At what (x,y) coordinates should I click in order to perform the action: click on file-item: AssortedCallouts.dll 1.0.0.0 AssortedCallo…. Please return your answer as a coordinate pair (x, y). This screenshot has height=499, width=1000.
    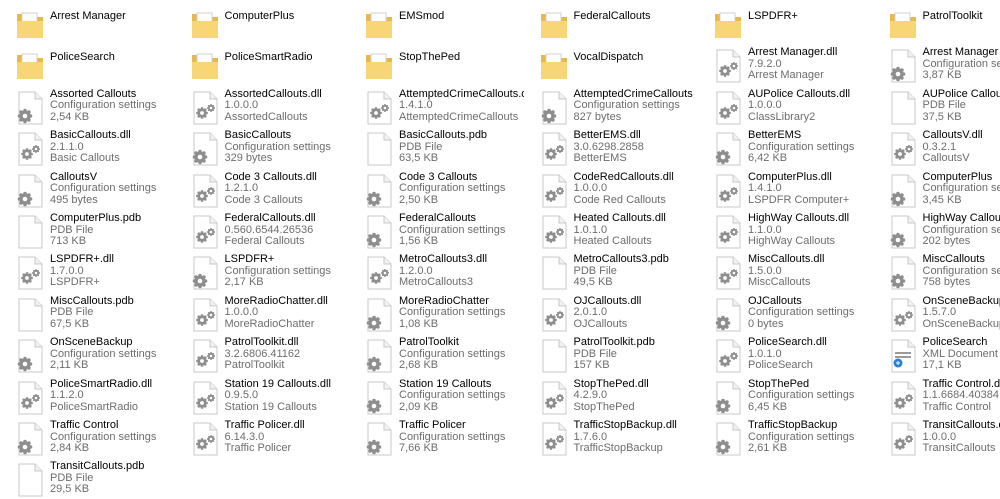
    Looking at the image, I should click on (264, 107).